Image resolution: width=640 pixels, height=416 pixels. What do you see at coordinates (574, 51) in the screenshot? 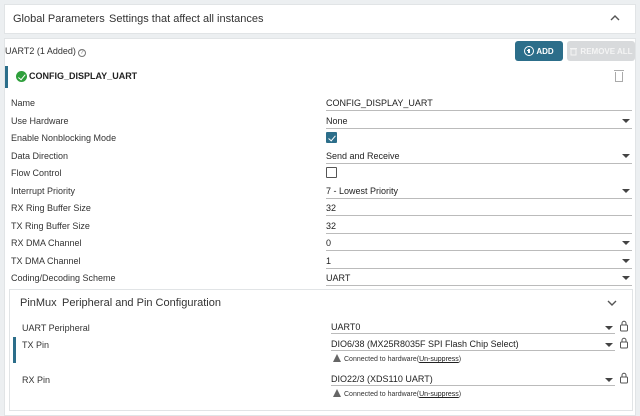
I see `trash-icon` at bounding box center [574, 51].